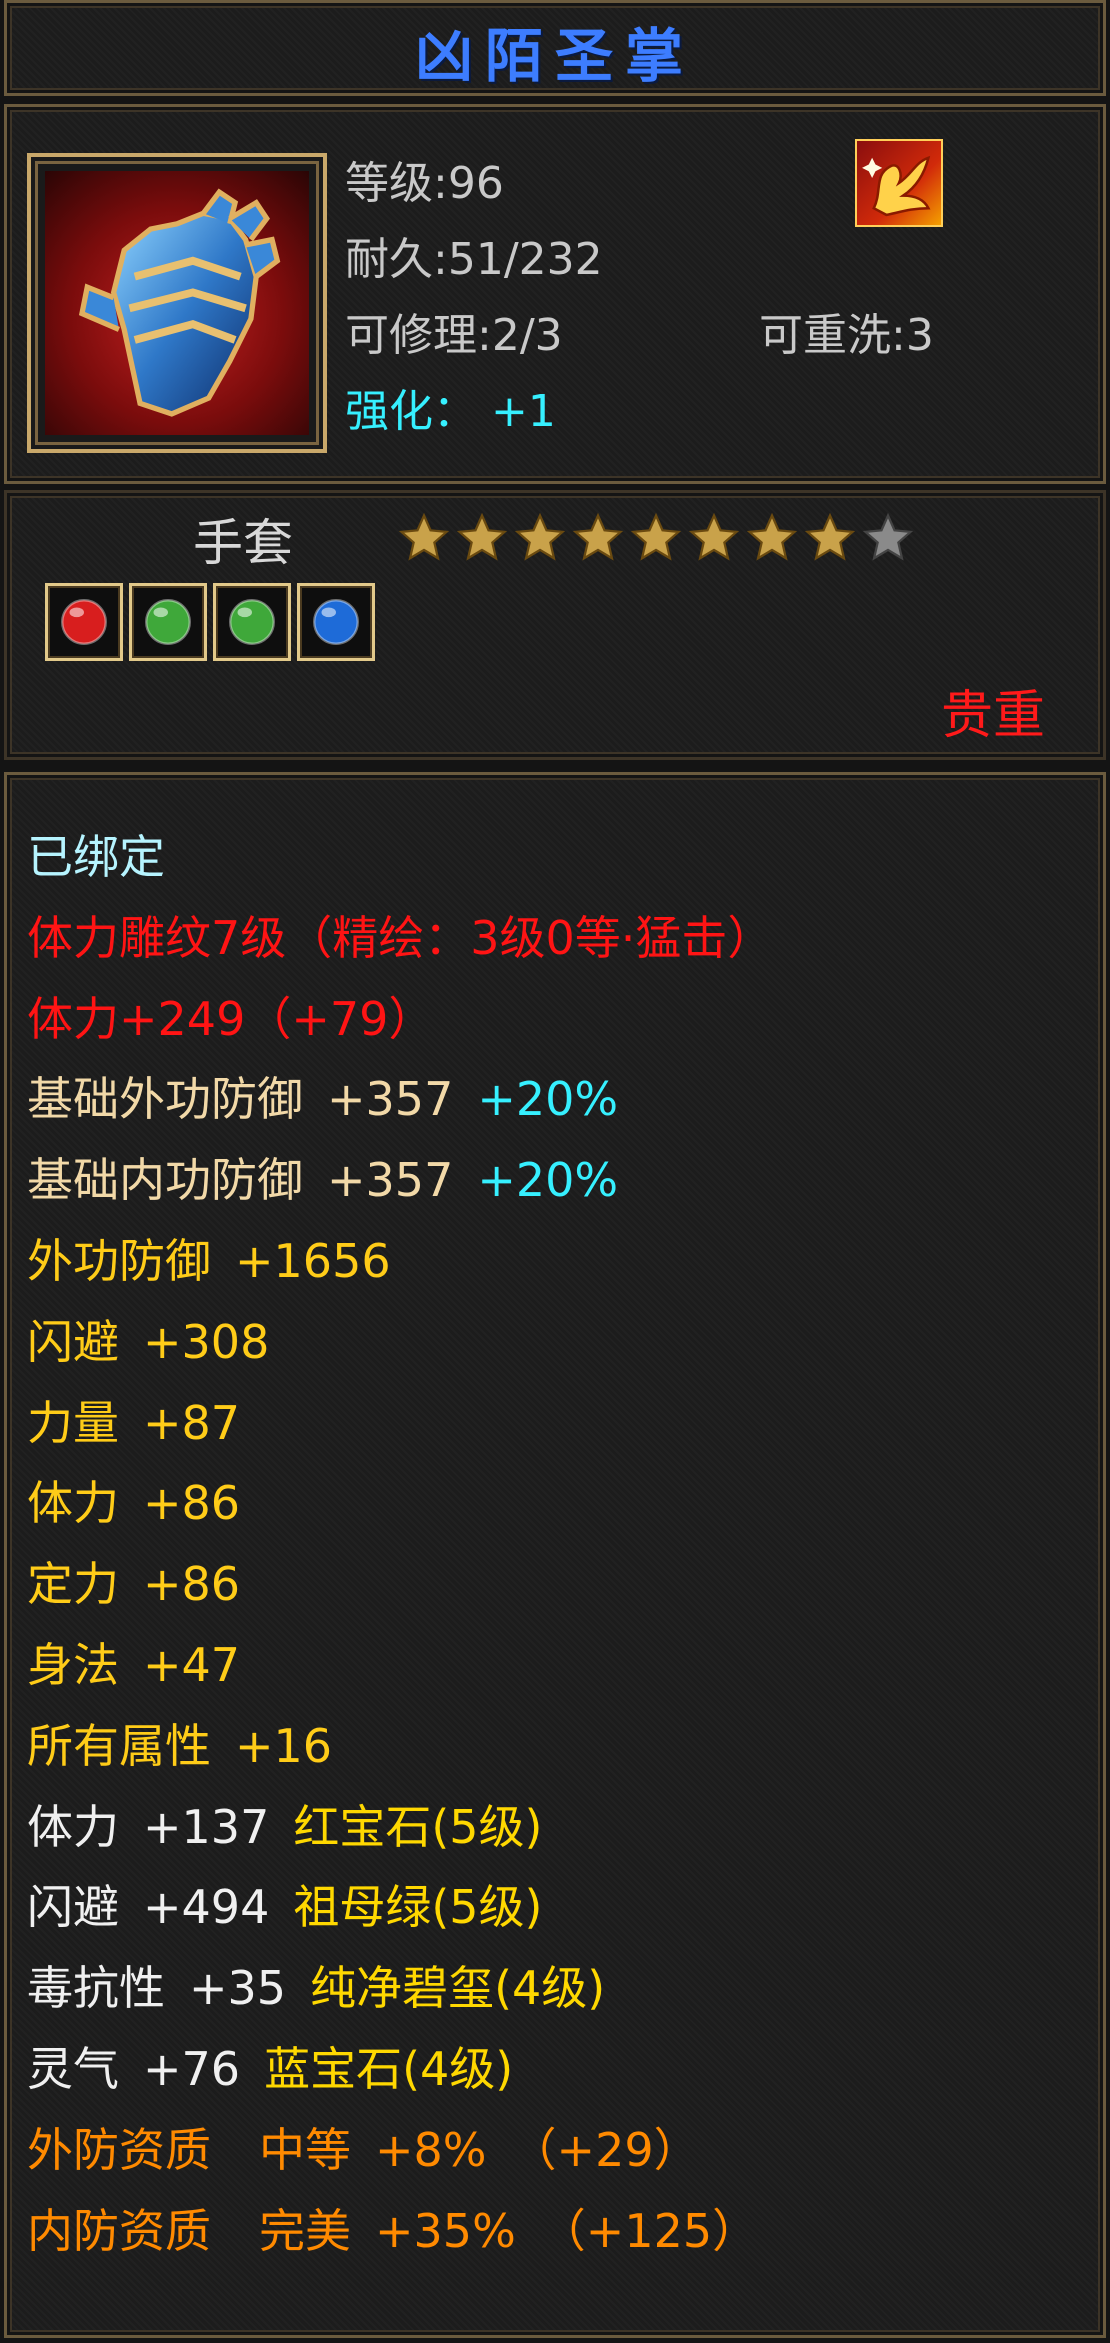 The width and height of the screenshot is (1110, 2343). I want to click on durability-line: 耐久:51/232, so click(474, 259).